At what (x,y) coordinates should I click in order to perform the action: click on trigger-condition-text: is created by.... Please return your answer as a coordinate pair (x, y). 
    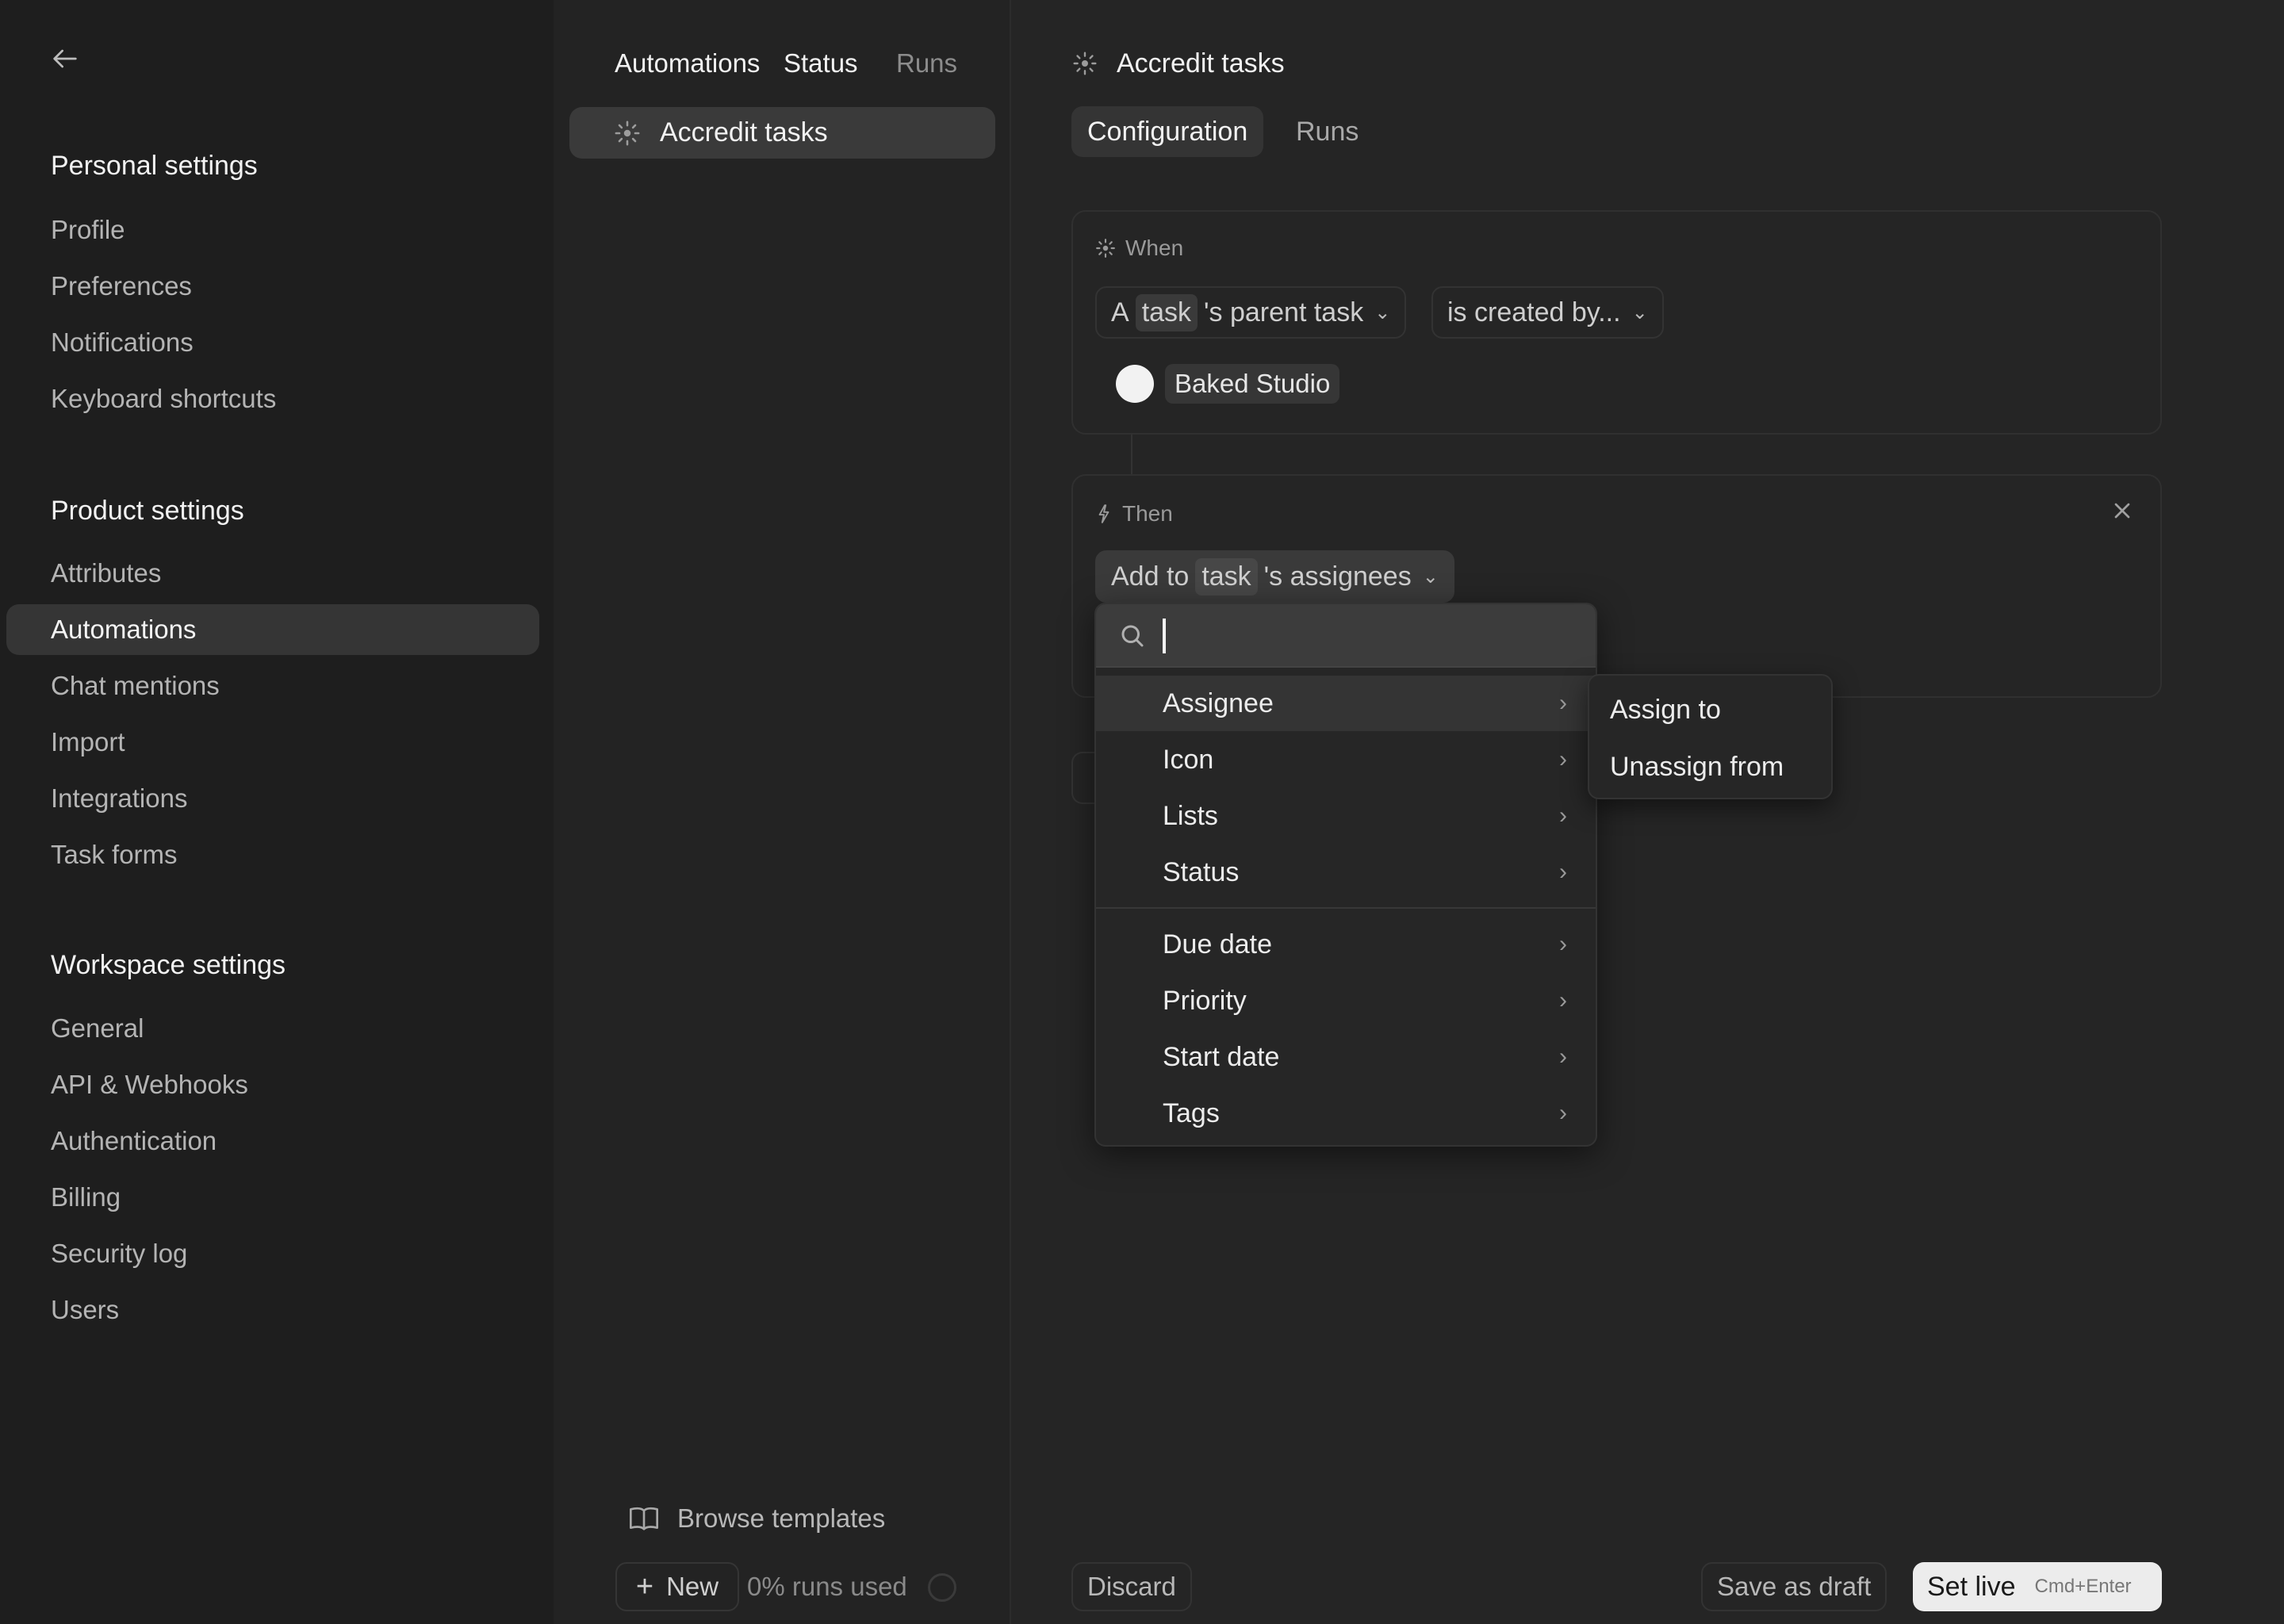
    Looking at the image, I should click on (1534, 312).